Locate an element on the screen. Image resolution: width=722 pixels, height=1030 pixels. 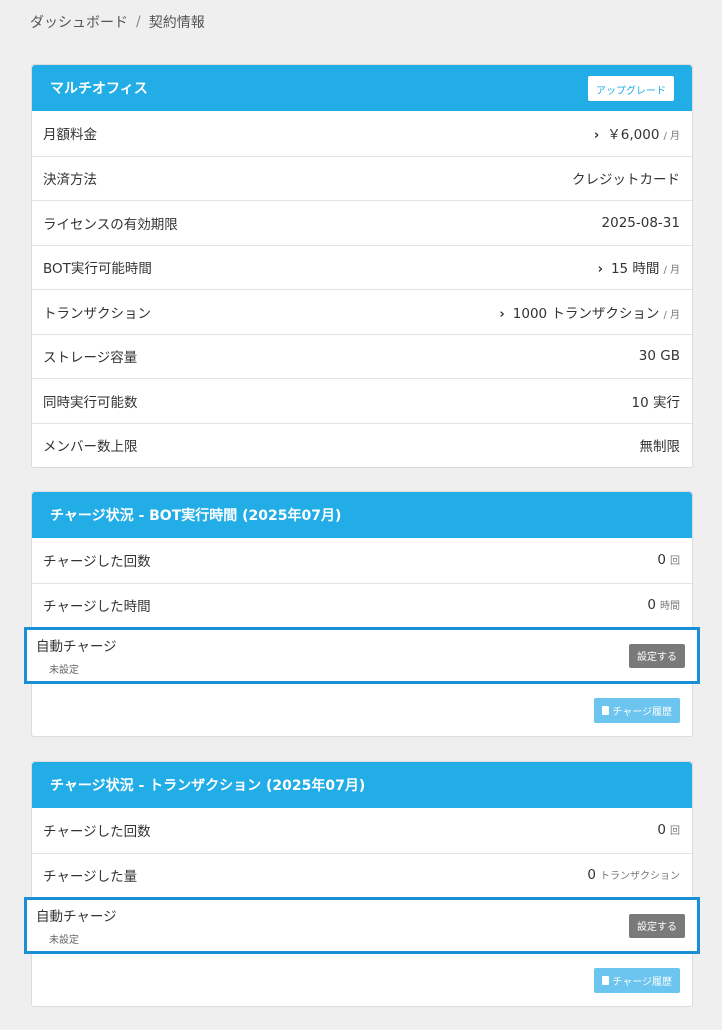
row-label: ライセンスの有効期限 is located at coordinates (110, 224).